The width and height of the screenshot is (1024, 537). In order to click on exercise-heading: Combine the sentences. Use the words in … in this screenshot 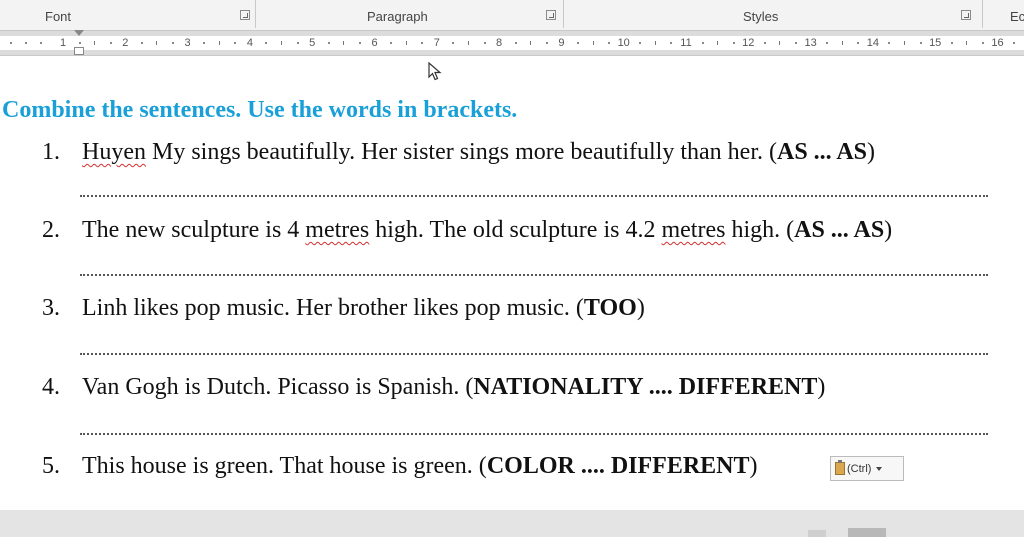, I will do `click(260, 110)`.